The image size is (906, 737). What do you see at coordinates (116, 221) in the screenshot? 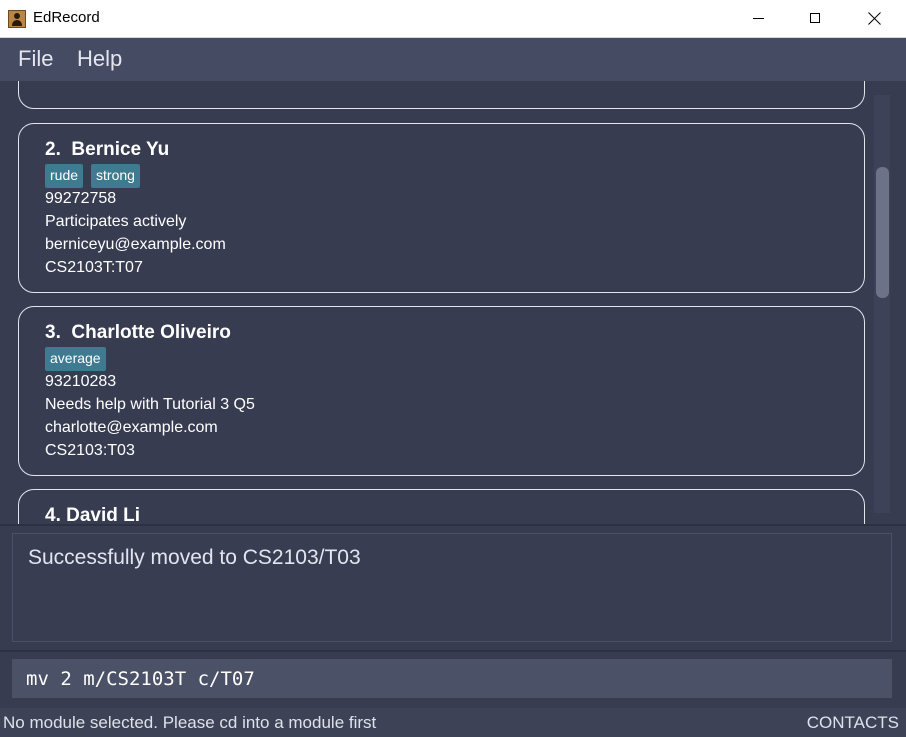
I see `info: Participates actively` at bounding box center [116, 221].